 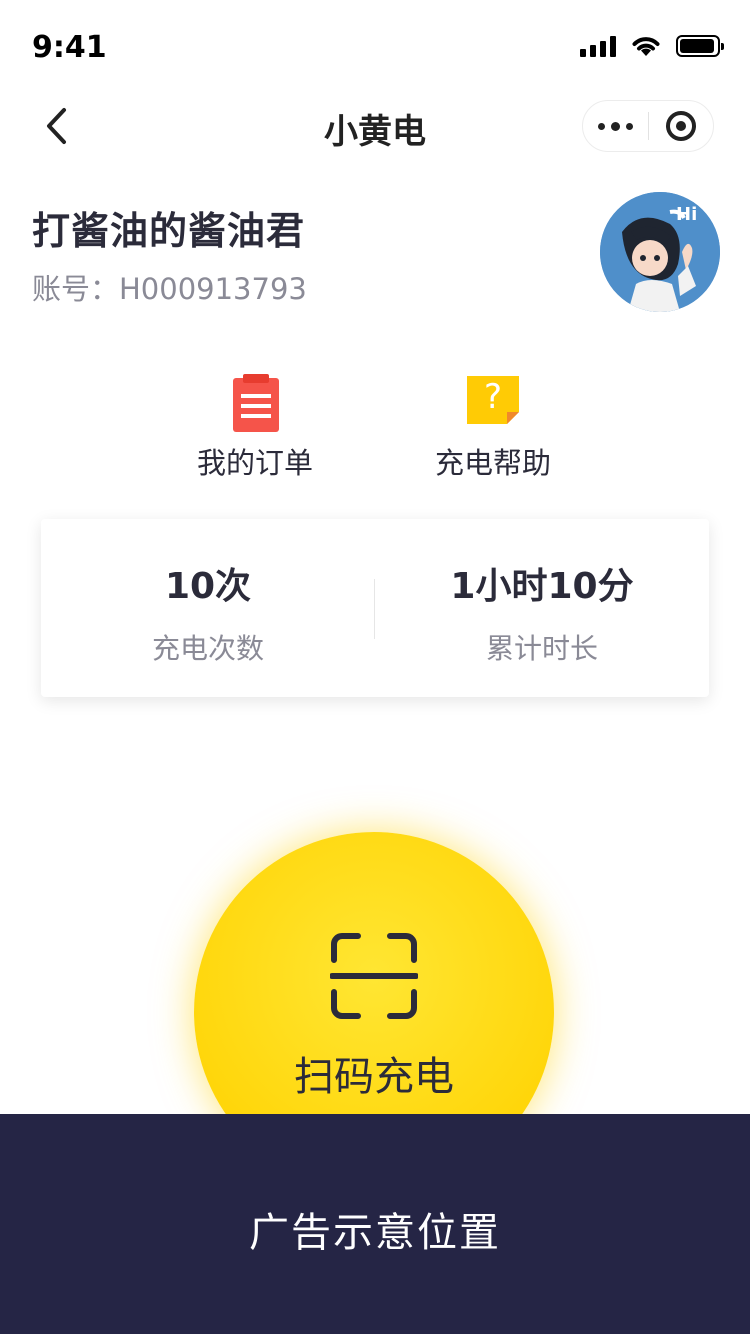 I want to click on charging-help-button: ? 充电帮助, so click(x=493, y=426).